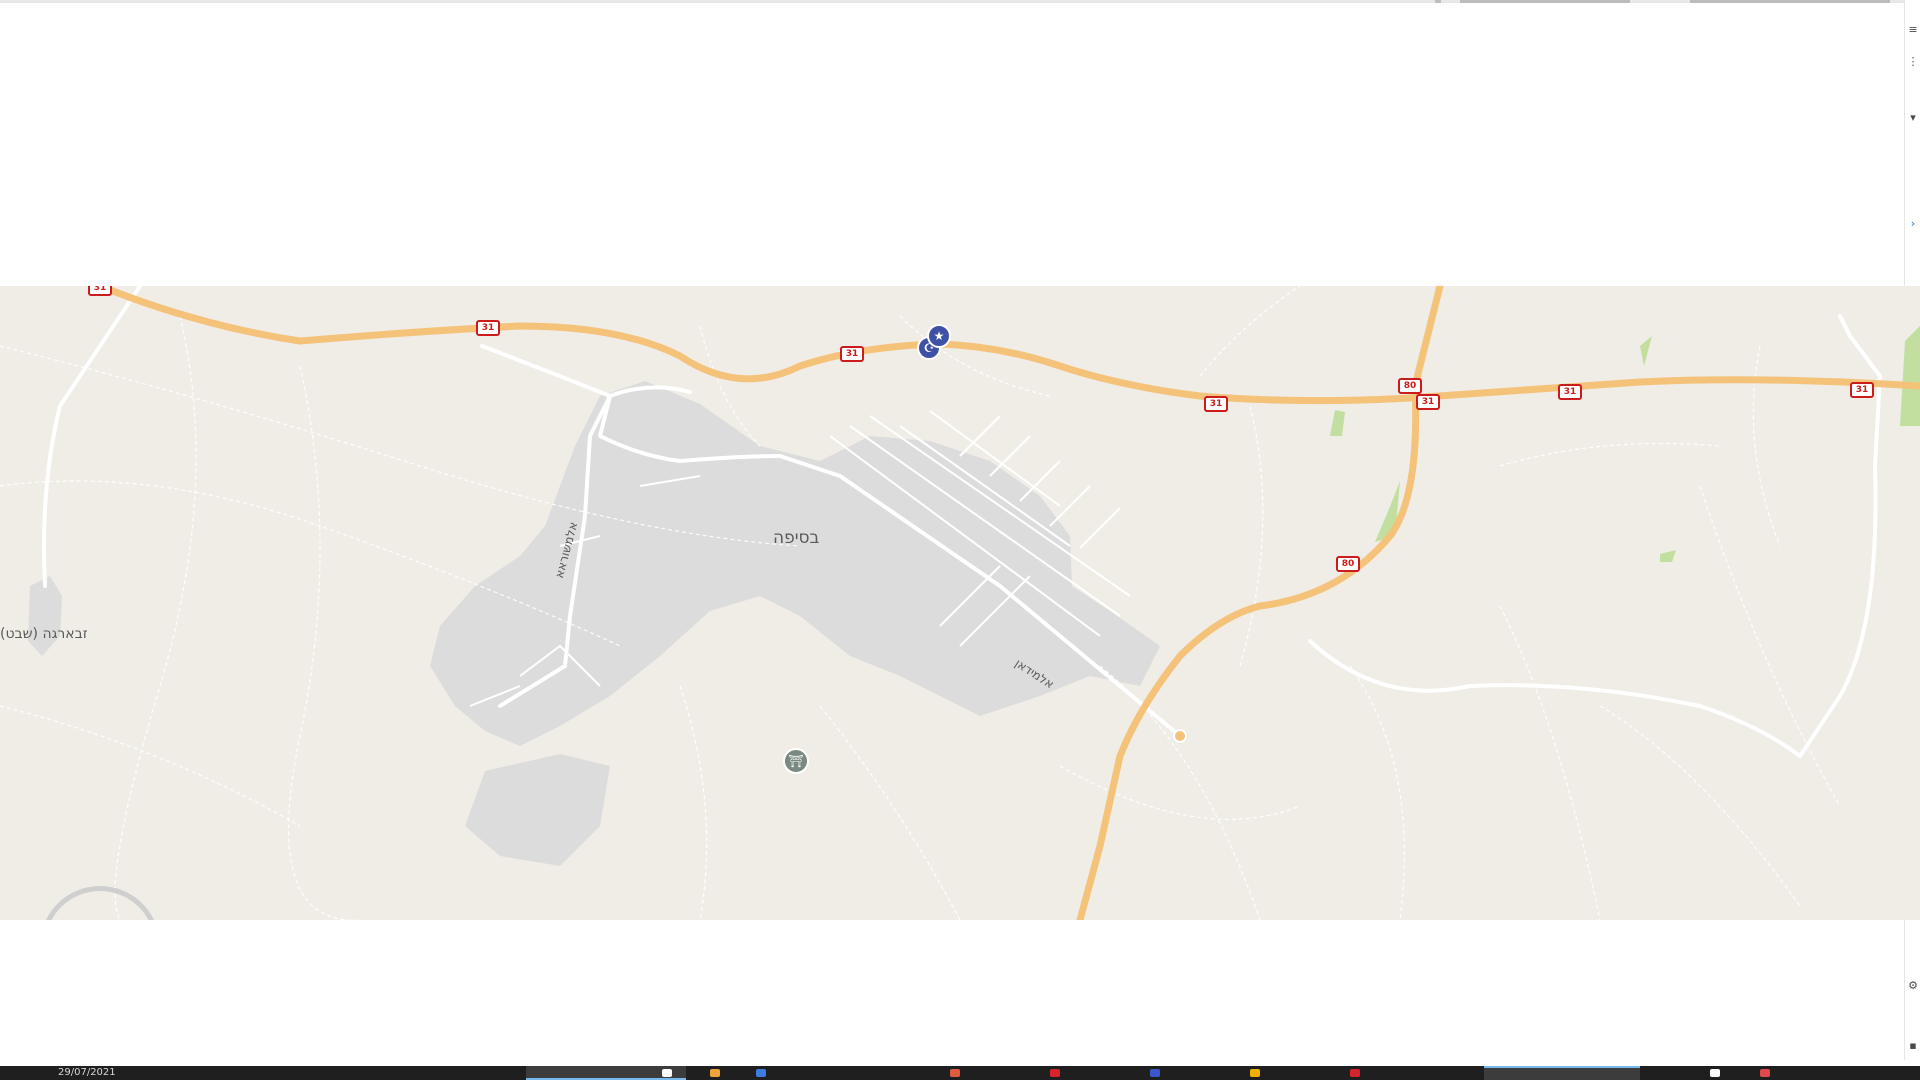 The image size is (1920, 1080). What do you see at coordinates (87, 1072) in the screenshot?
I see `taskbar-date: 29/07/2021` at bounding box center [87, 1072].